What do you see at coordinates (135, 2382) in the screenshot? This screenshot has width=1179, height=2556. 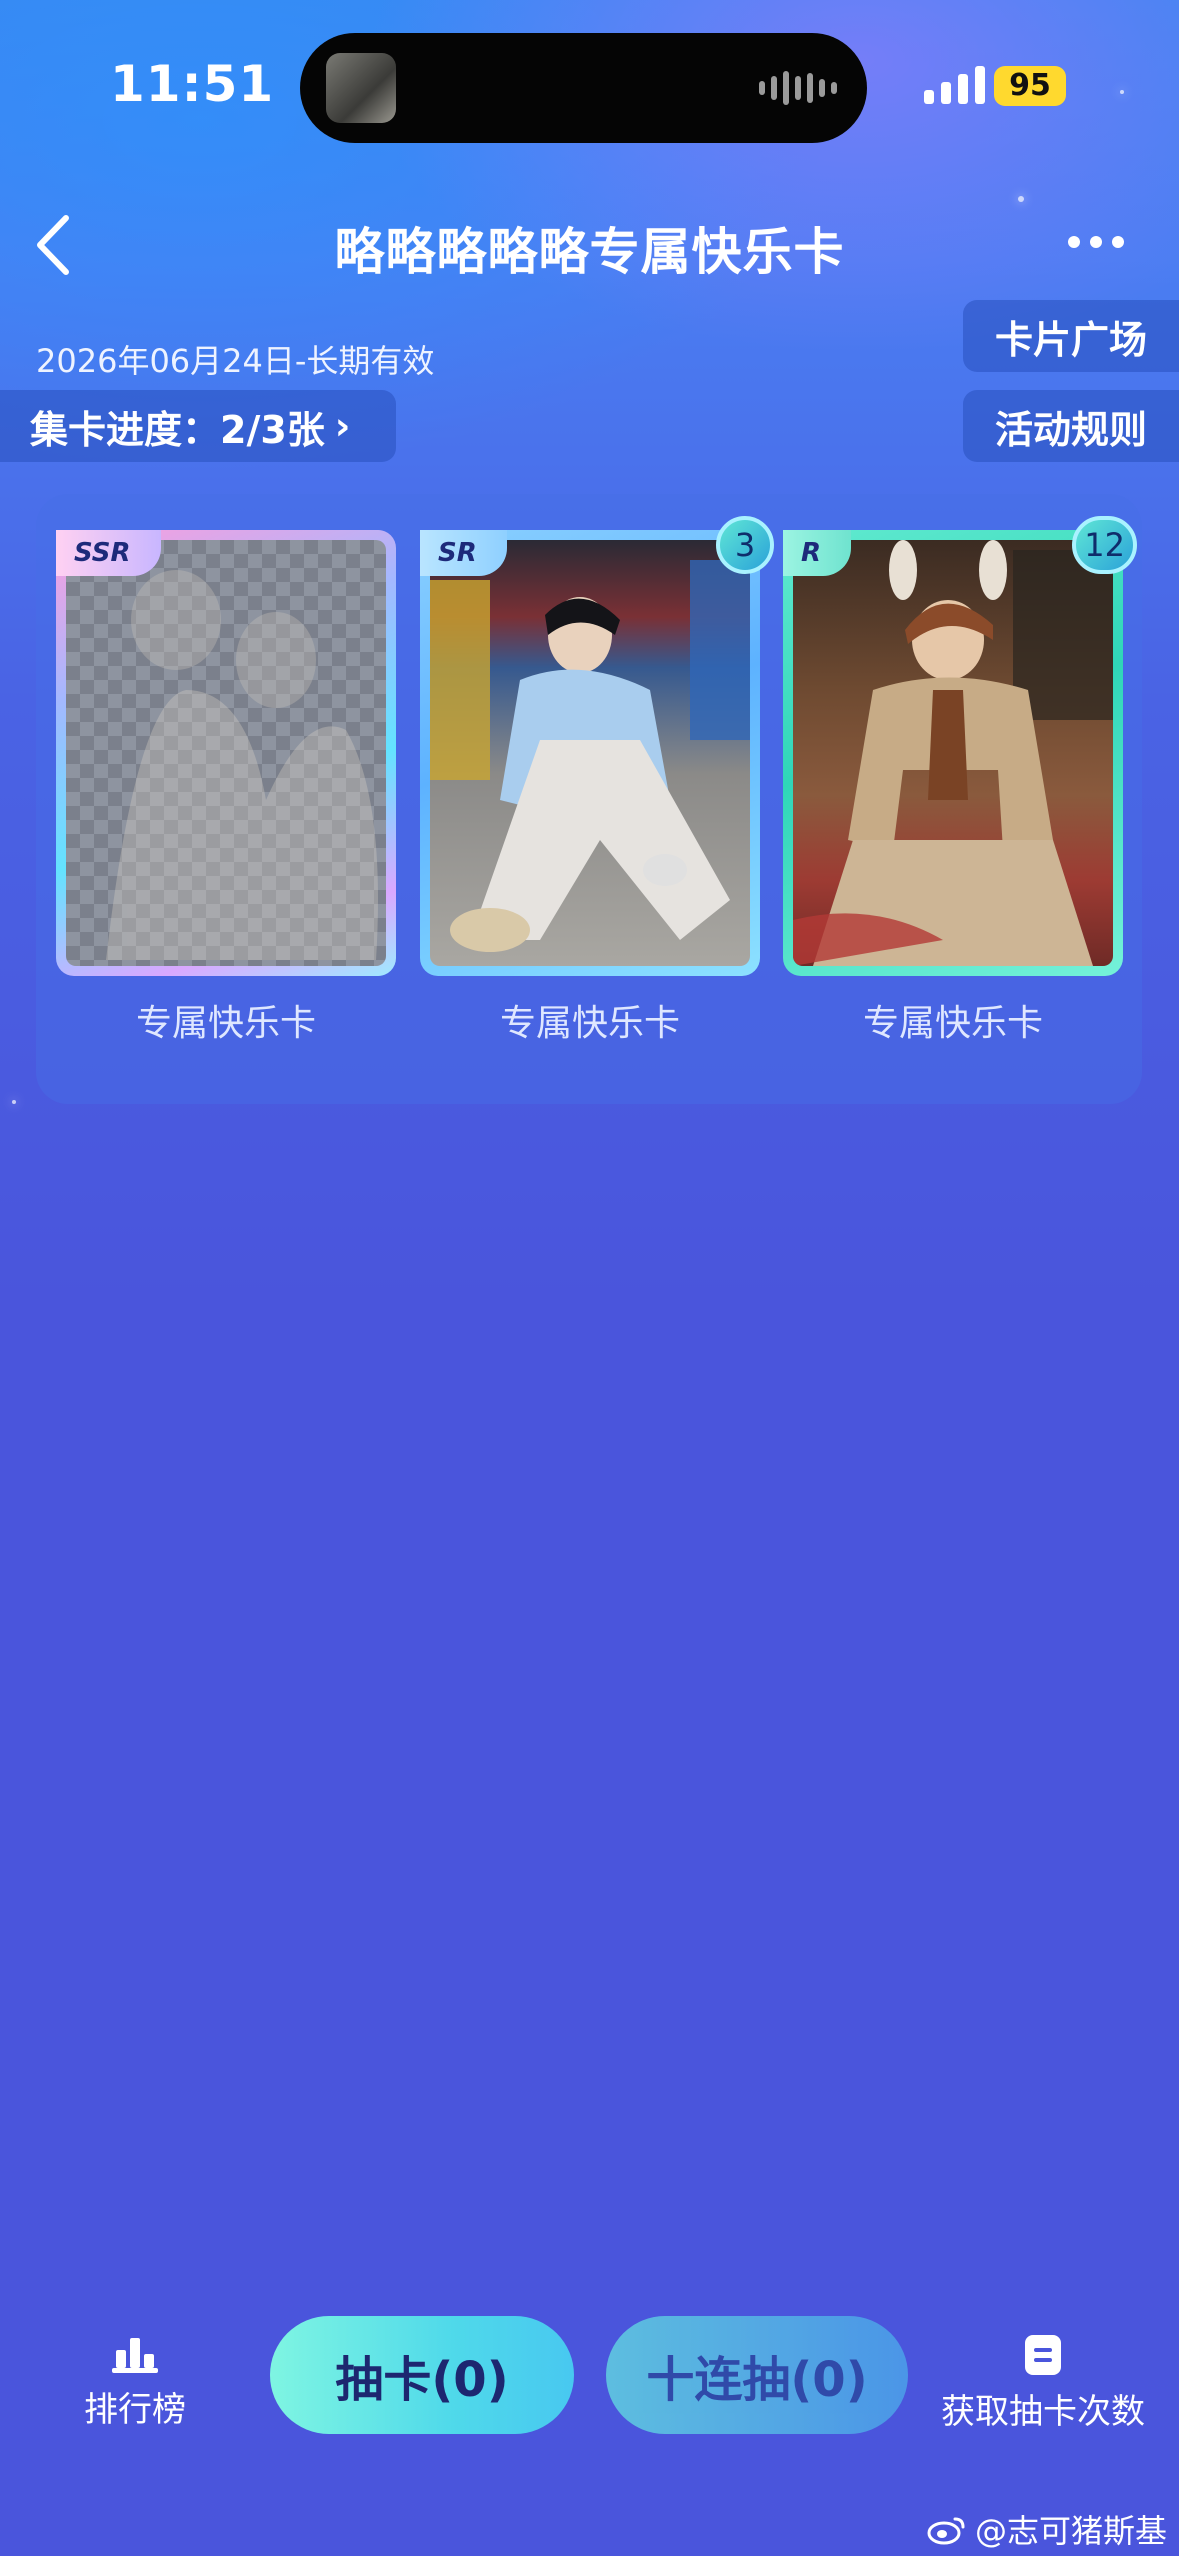 I see `ranking-button: 排行榜` at bounding box center [135, 2382].